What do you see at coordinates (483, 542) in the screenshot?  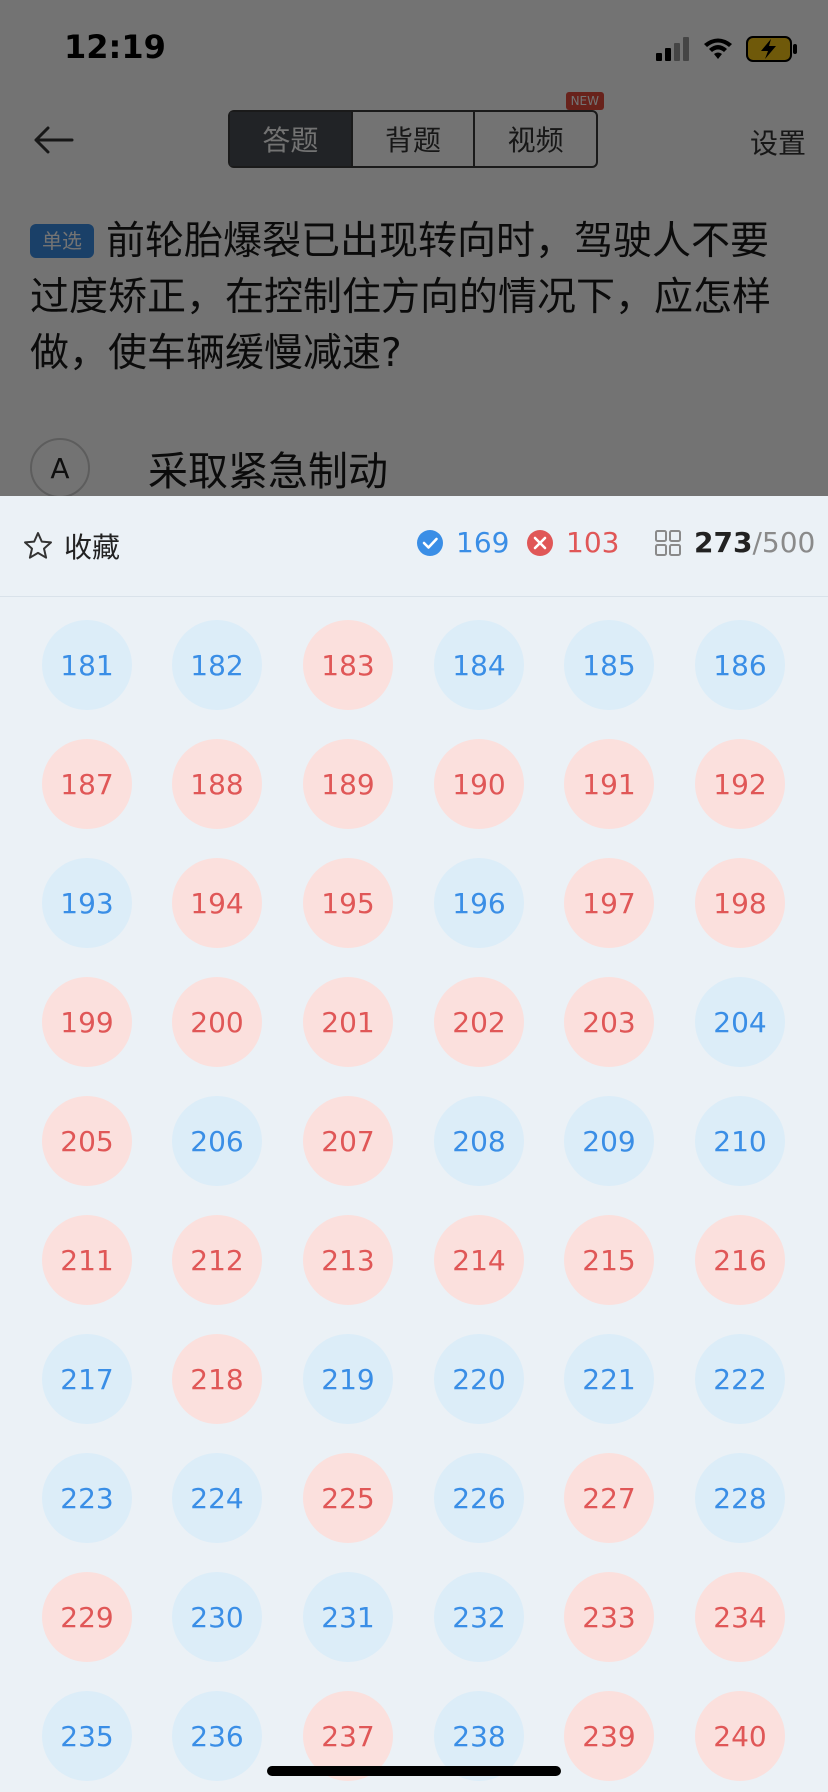 I see `correct-count-value: 169` at bounding box center [483, 542].